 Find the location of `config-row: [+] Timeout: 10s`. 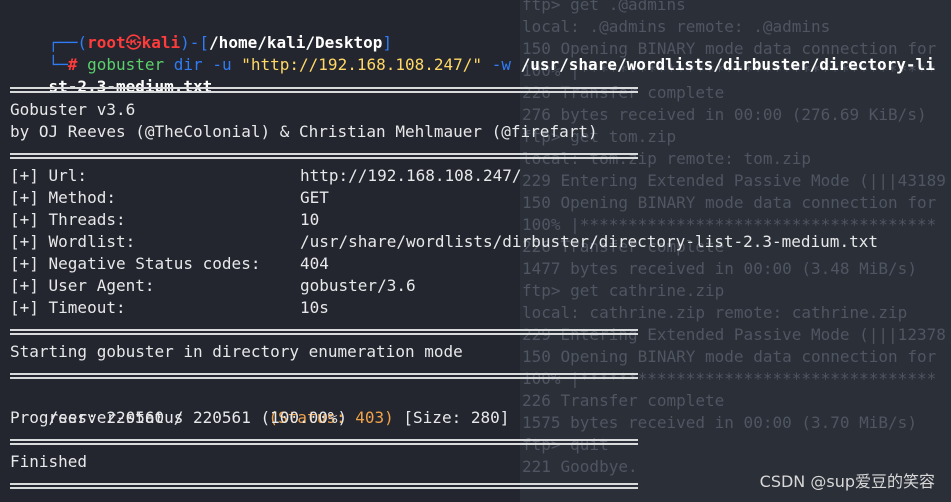

config-row: [+] Timeout: 10s is located at coordinates (169, 308).